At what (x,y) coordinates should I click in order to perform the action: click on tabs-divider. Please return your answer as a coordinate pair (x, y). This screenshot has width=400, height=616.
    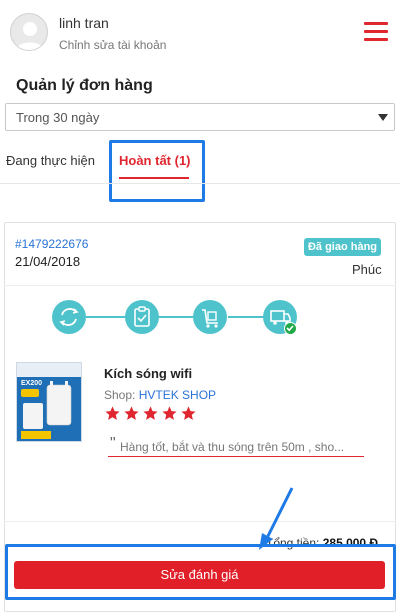
    Looking at the image, I should click on (200, 183).